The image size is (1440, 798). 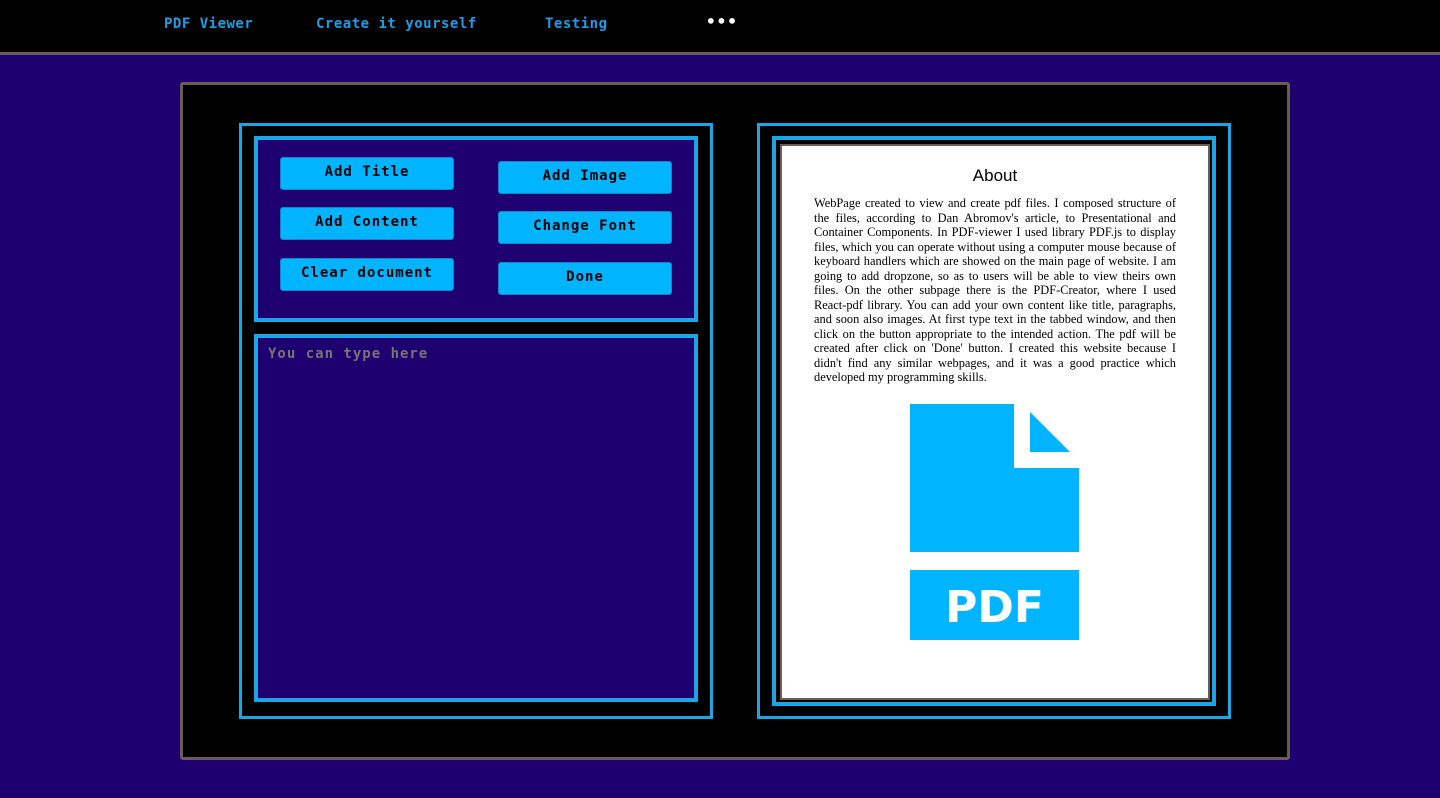 I want to click on nav-link-create-it-yourself: Create it yourself, so click(x=396, y=24).